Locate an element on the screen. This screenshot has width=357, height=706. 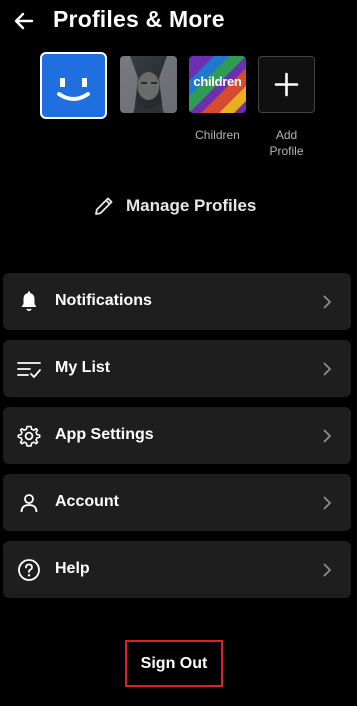
smiley-icon is located at coordinates (73, 89).